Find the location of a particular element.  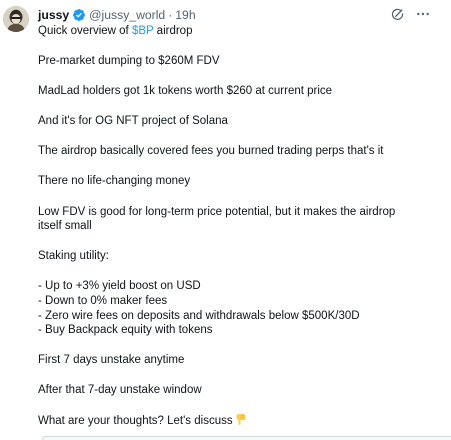

paragraph-unstake-first: First 7 days unstake anytime is located at coordinates (111, 360).